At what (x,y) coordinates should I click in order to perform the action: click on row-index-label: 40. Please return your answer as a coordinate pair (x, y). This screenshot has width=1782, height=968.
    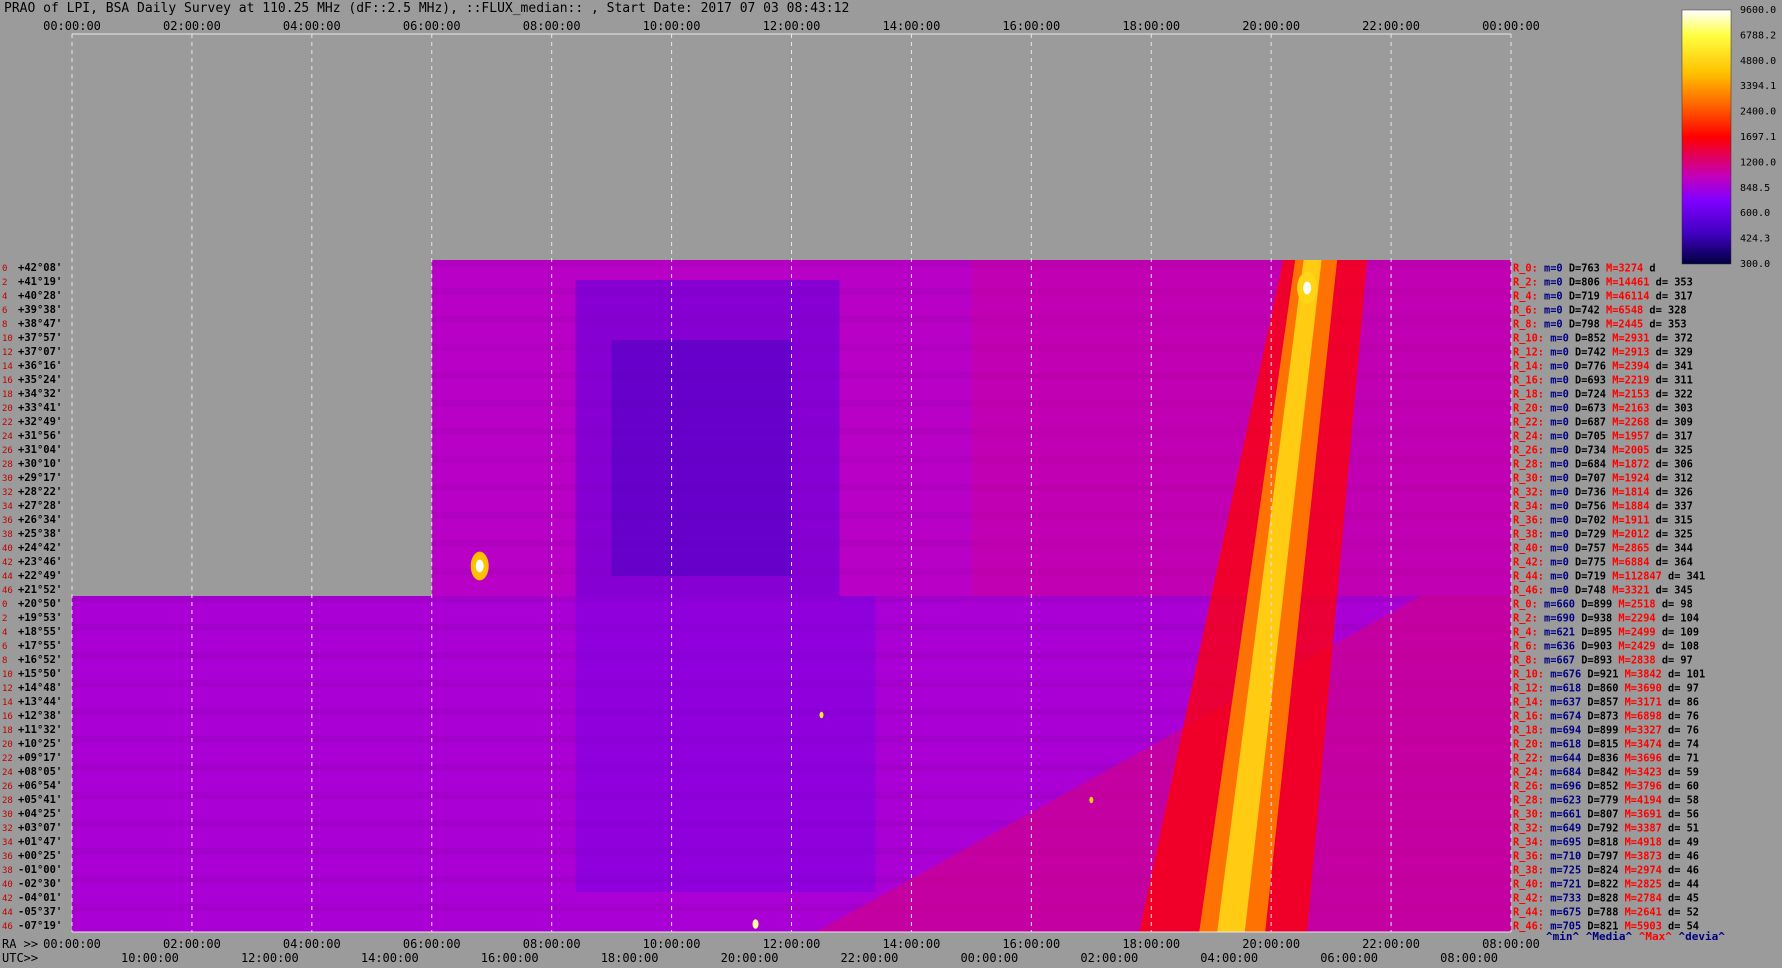
    Looking at the image, I should click on (7, 549).